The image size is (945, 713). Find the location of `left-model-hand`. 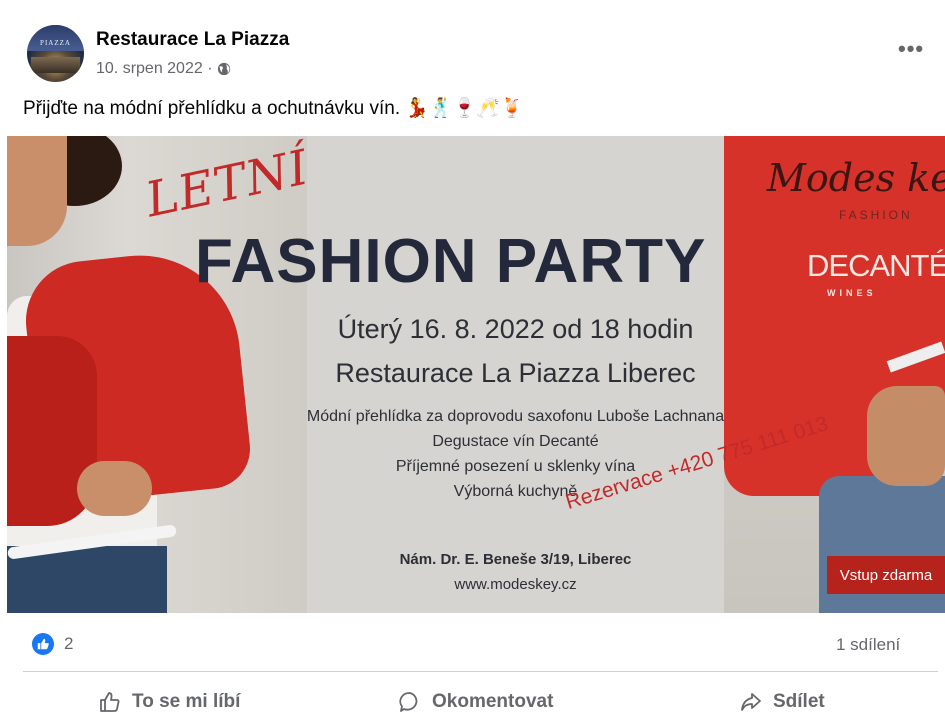

left-model-hand is located at coordinates (114, 488).